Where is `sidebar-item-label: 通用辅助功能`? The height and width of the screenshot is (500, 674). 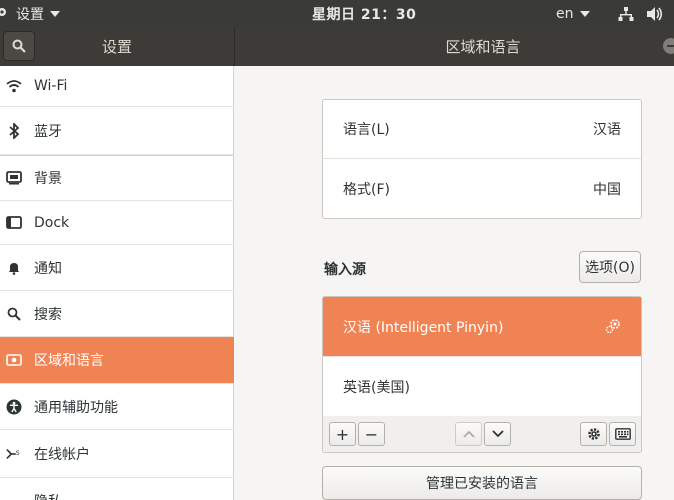
sidebar-item-label: 通用辅助功能 is located at coordinates (76, 407).